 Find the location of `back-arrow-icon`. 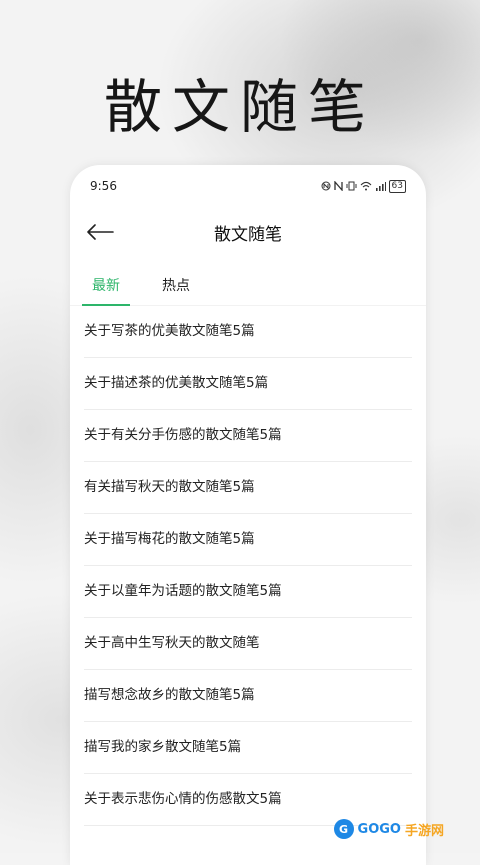

back-arrow-icon is located at coordinates (101, 232).